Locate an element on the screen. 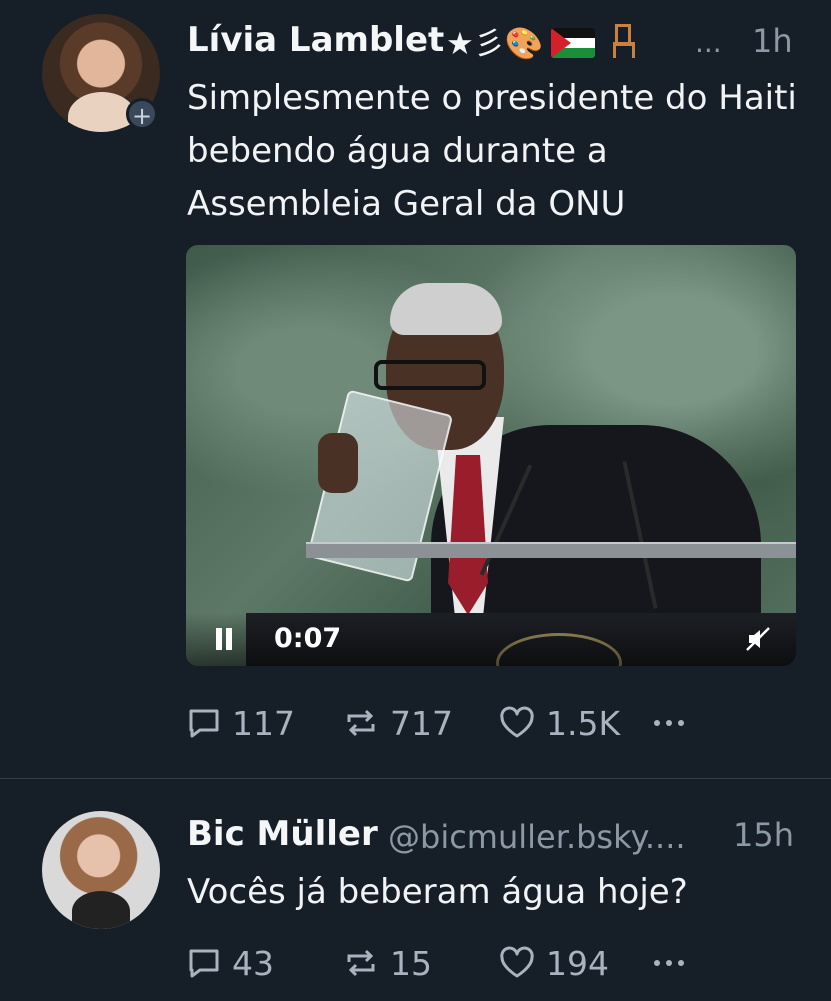  pause-icon is located at coordinates (224, 639).